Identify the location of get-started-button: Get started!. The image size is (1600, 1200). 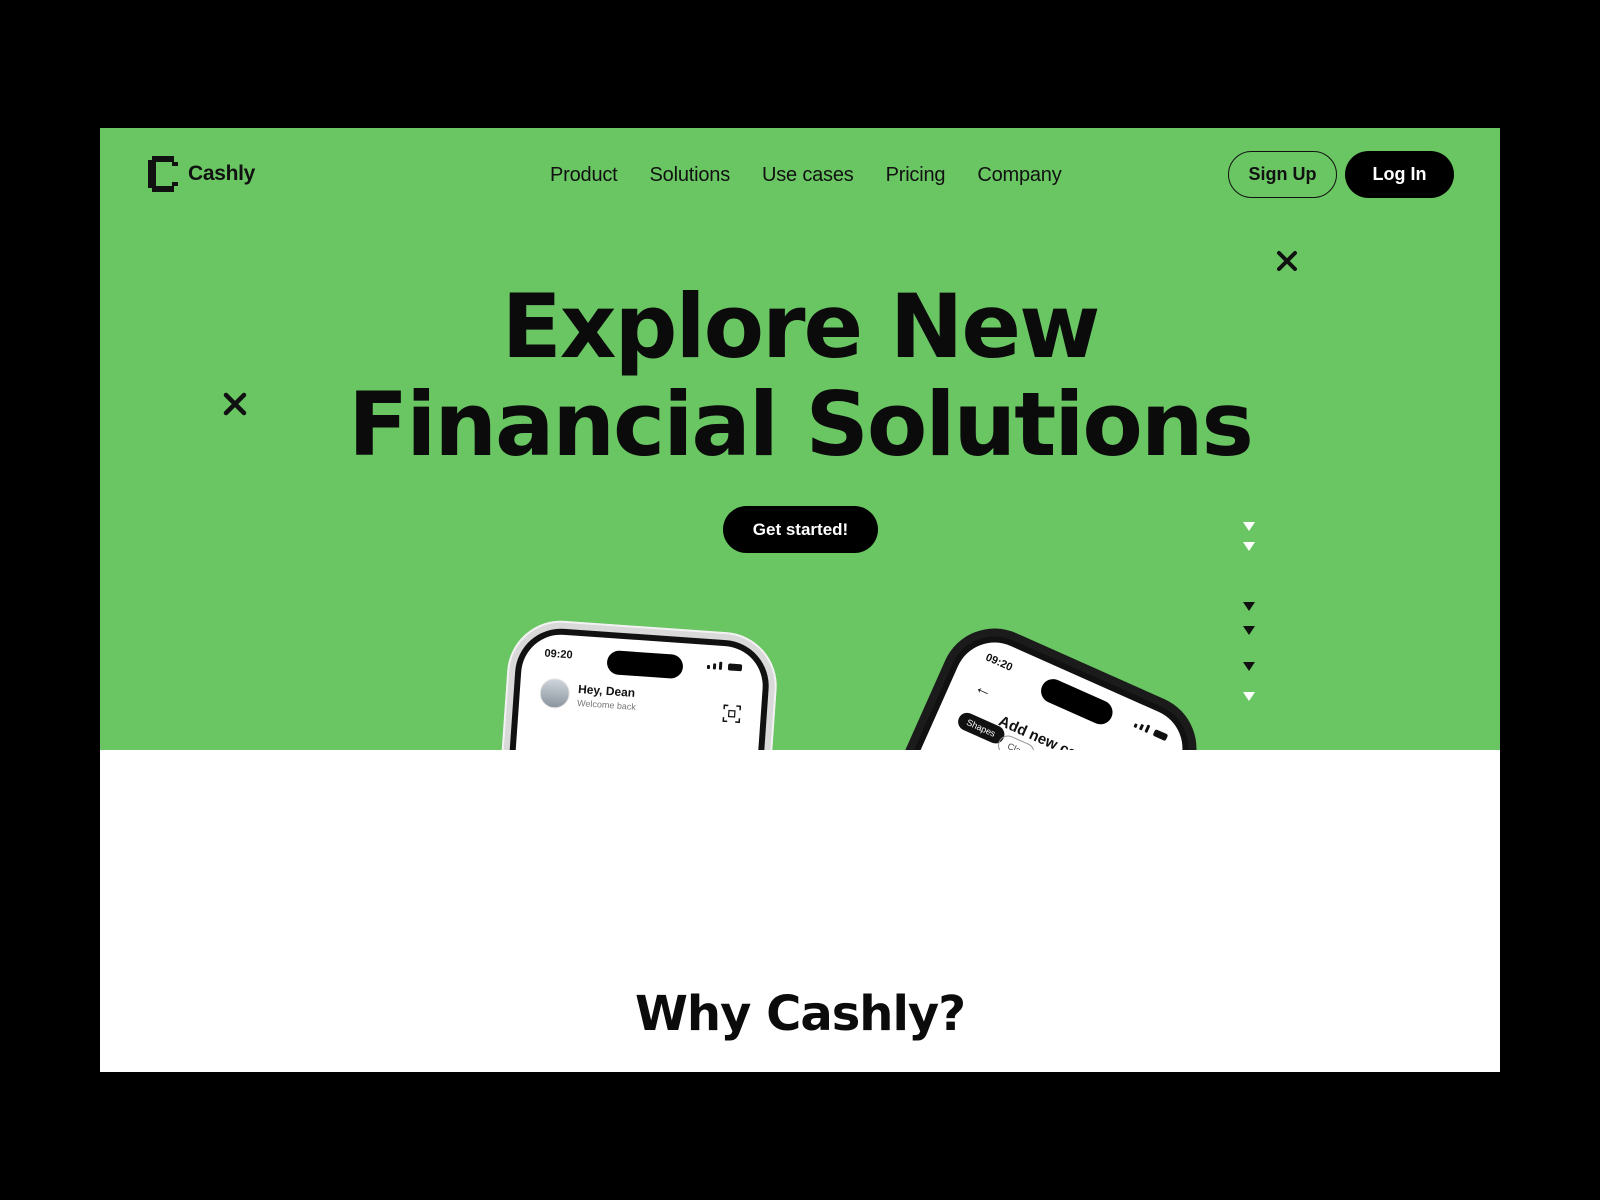
(800, 529).